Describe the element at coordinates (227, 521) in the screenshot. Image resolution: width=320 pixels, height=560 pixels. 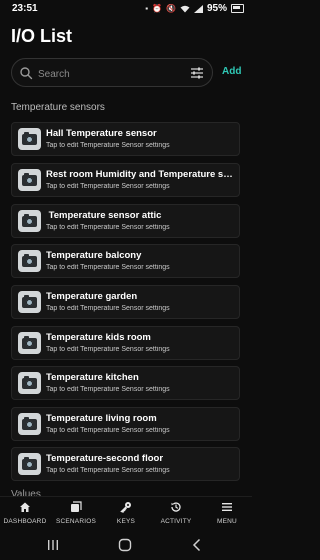
I see `nav-label: MENU` at that location.